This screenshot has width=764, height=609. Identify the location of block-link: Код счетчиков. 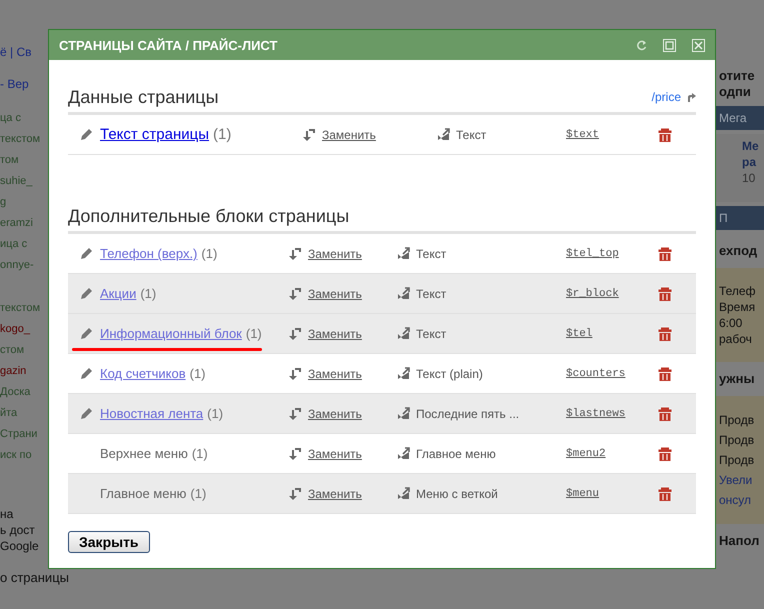
(143, 373).